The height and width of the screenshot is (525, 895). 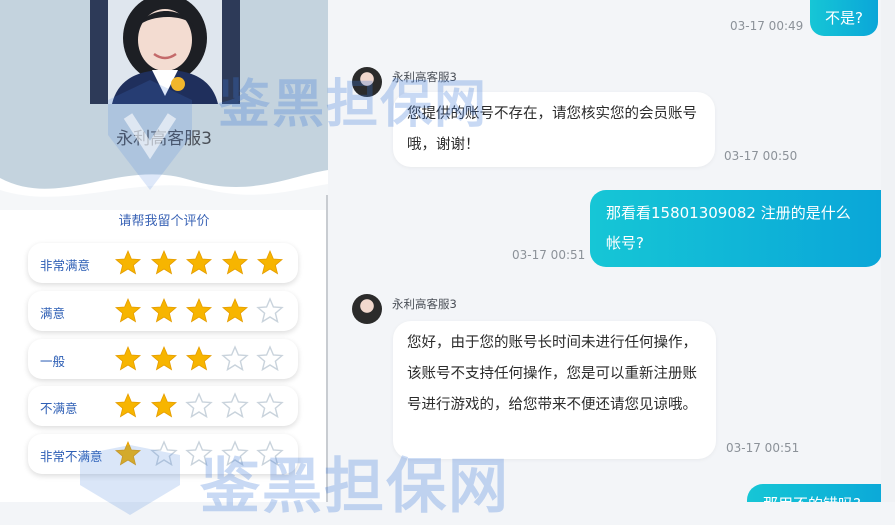 I want to click on rating-dissatisfied: 不满意, so click(x=163, y=406).